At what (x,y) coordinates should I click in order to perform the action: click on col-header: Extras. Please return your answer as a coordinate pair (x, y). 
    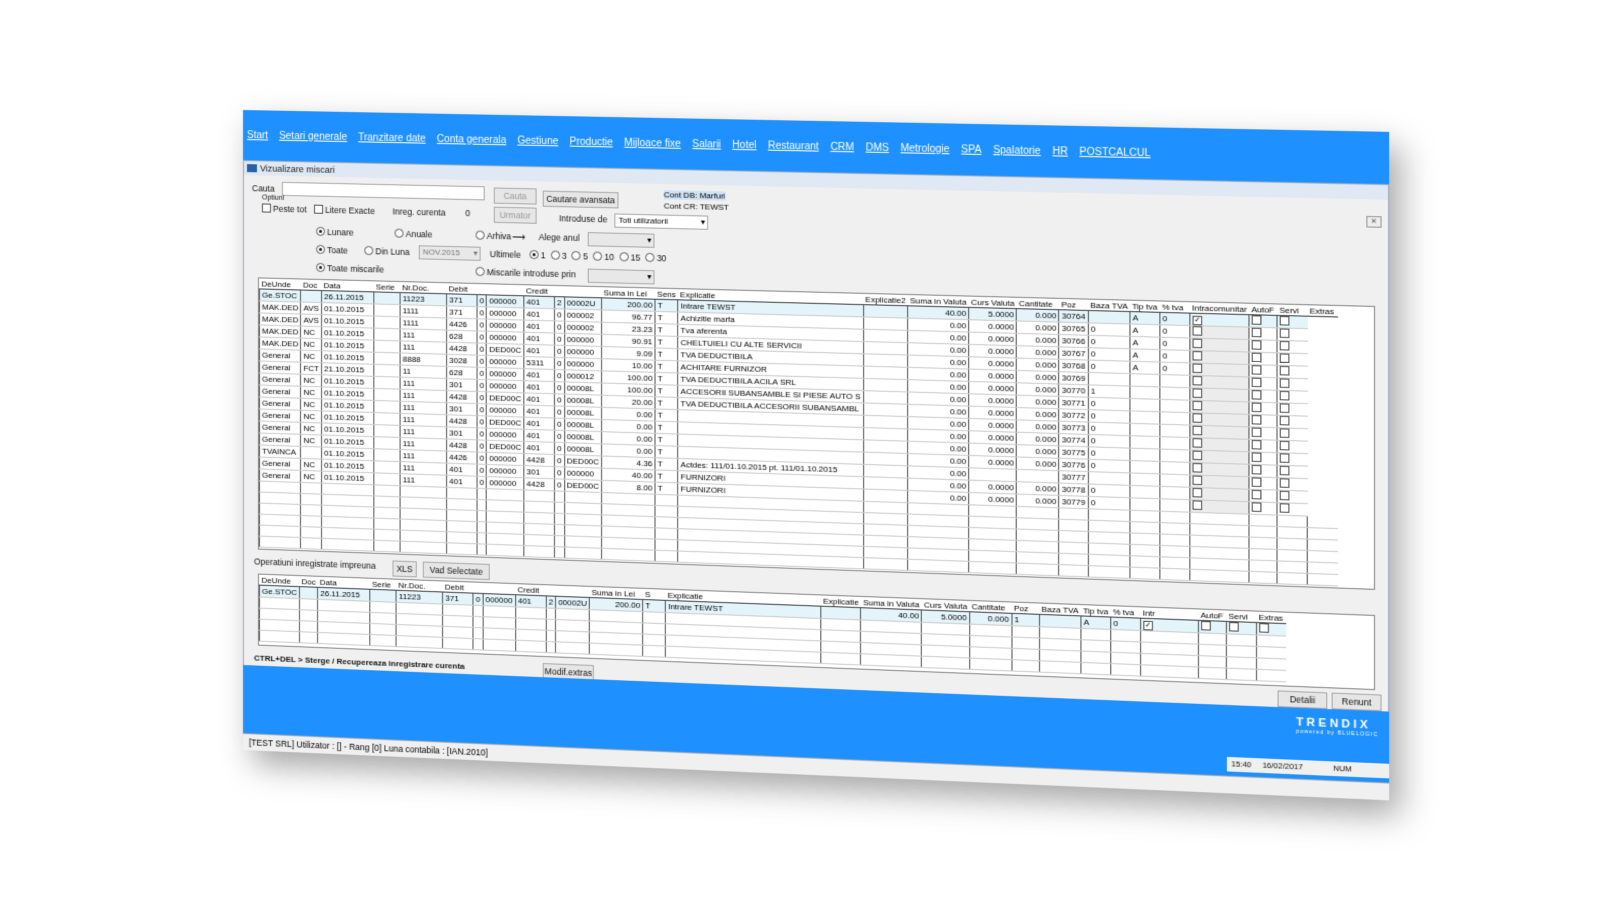
    Looking at the image, I should click on (1322, 311).